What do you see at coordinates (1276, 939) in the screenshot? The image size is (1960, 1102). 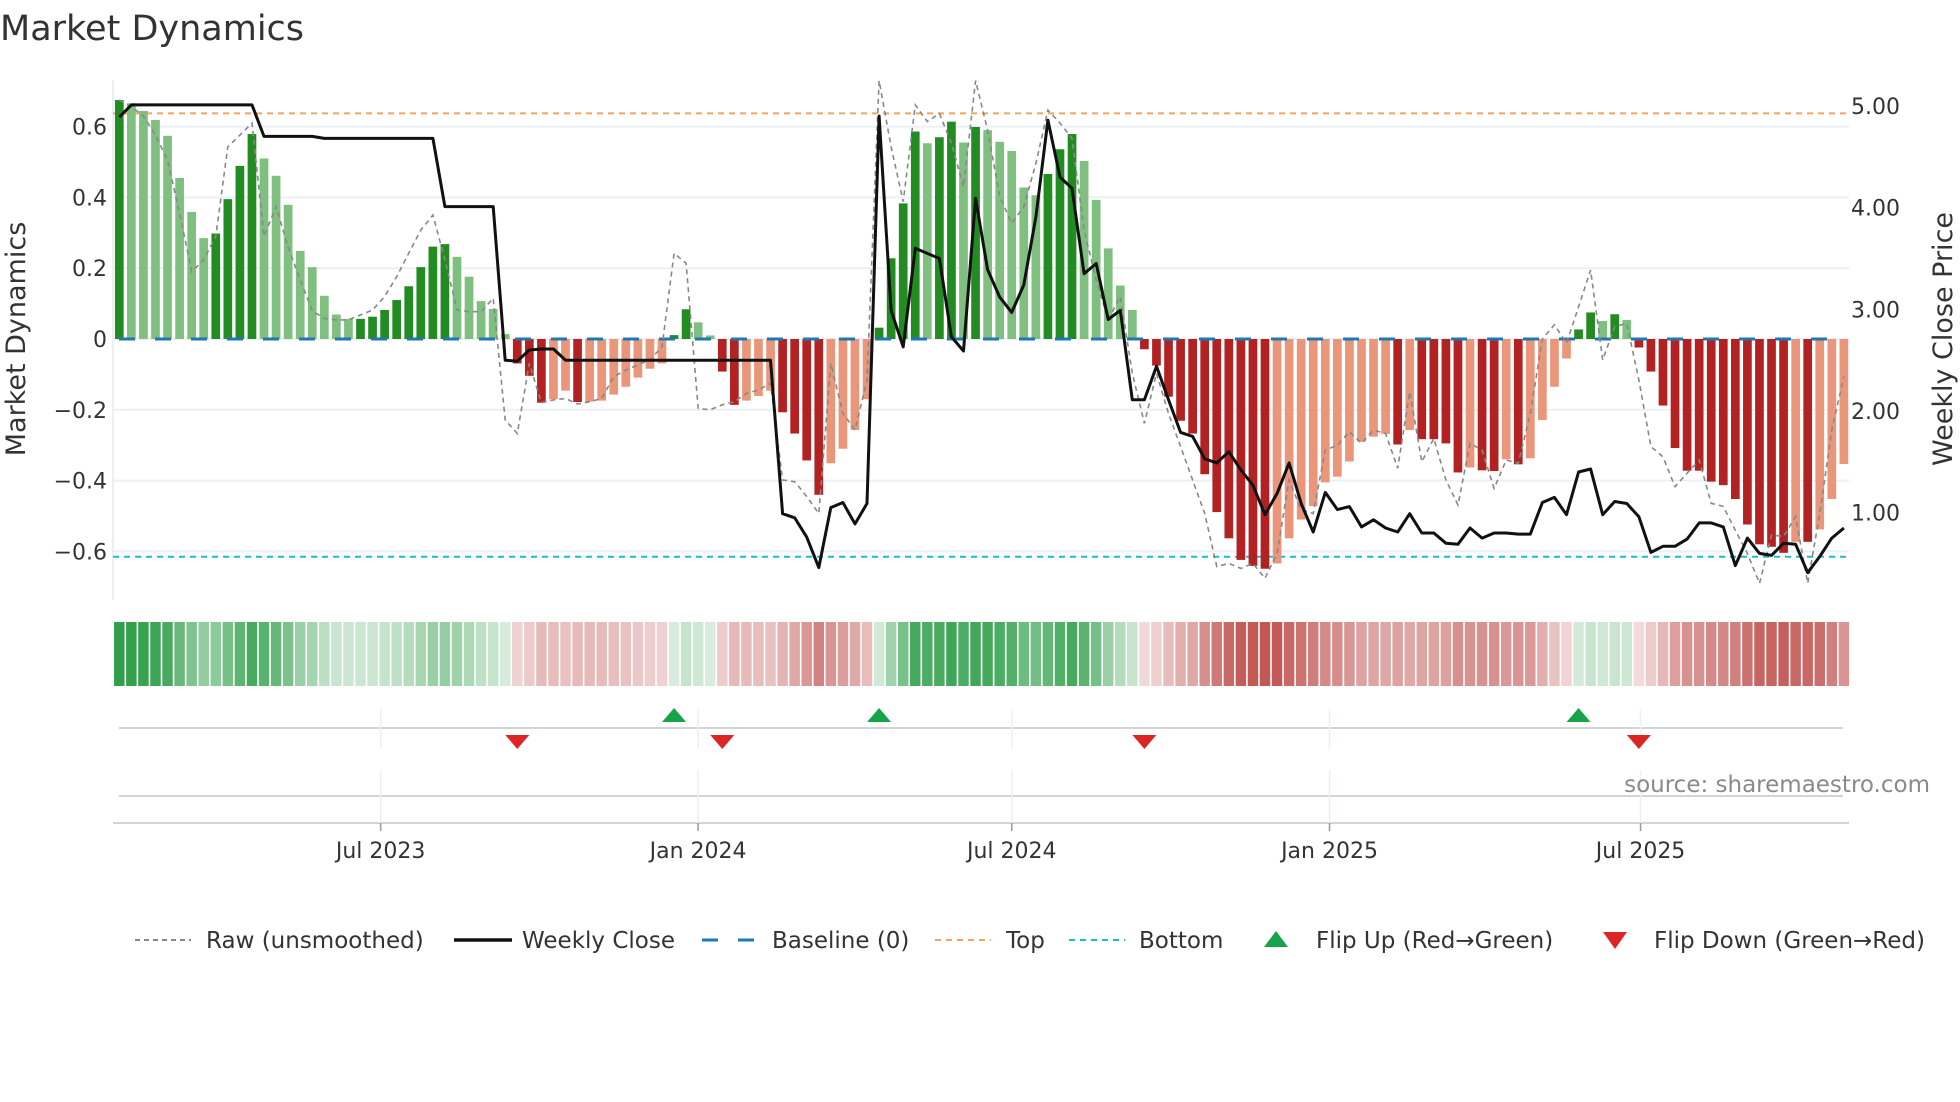 I see `legend-flip-up-icon` at bounding box center [1276, 939].